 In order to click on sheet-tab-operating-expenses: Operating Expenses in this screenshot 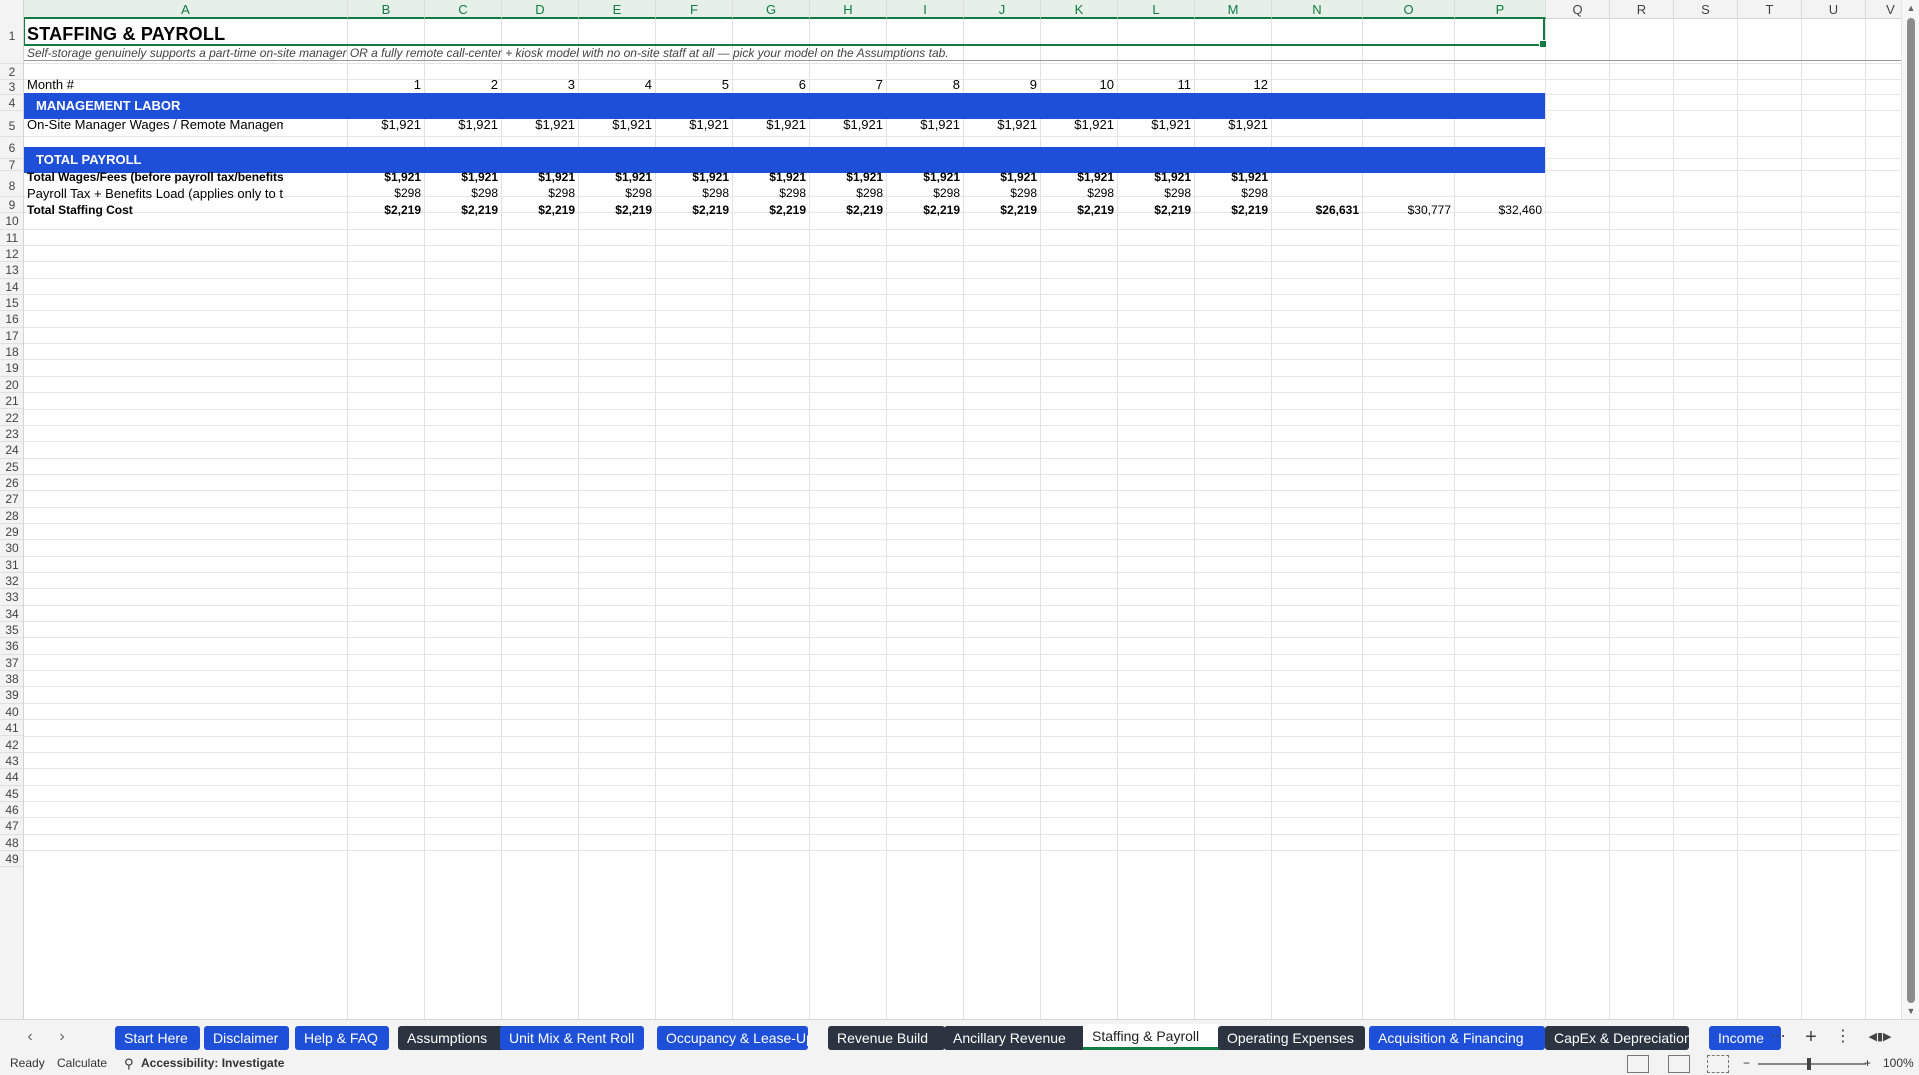, I will do `click(1291, 1038)`.